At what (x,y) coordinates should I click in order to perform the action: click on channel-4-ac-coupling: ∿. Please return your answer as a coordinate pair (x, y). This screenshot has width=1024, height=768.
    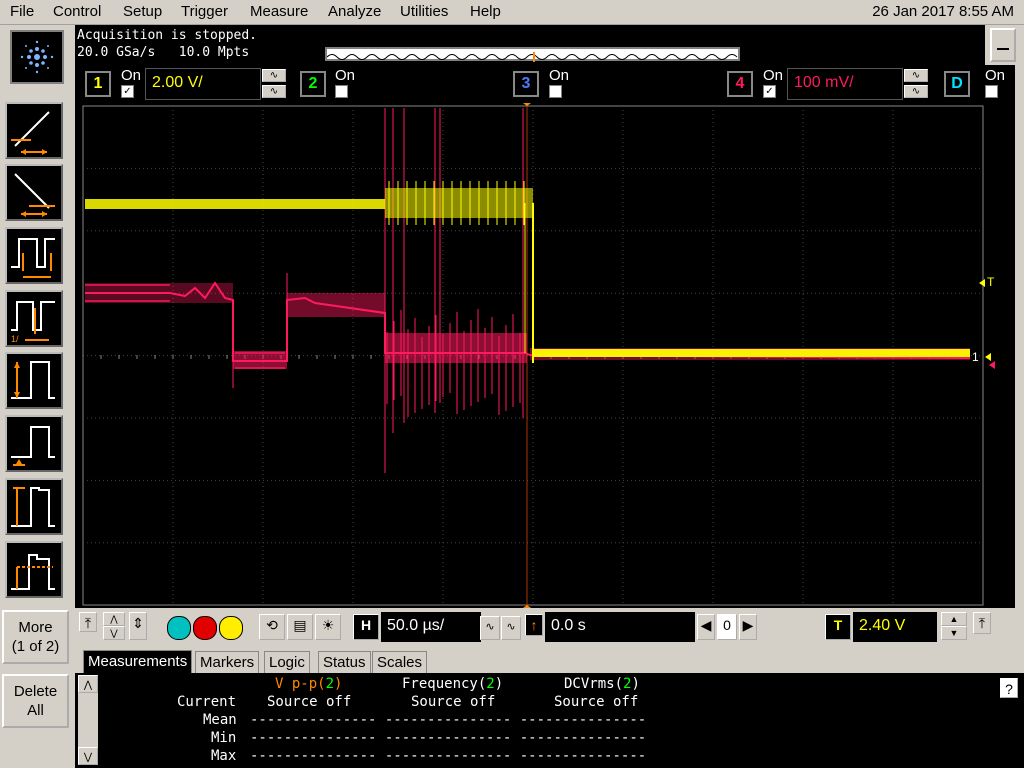
    Looking at the image, I should click on (916, 75).